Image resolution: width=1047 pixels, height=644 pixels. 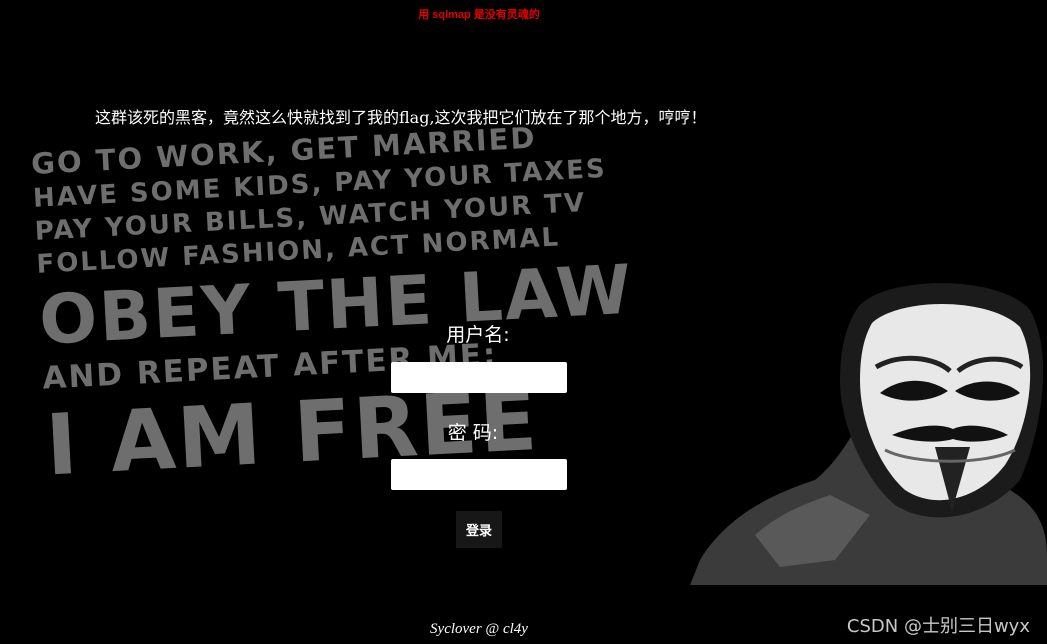 I want to click on footer-credit: Syclover @ cl4y, so click(x=479, y=629).